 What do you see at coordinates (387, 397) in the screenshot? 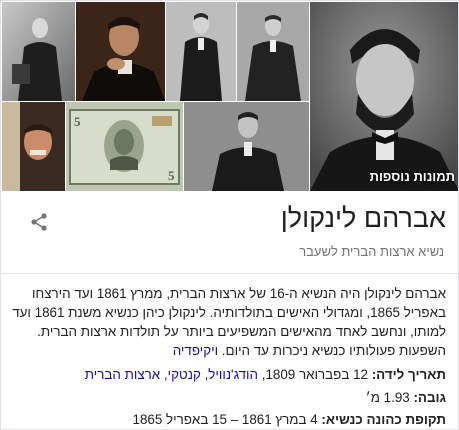
I see `fact-height-value: 1.93 מ׳` at bounding box center [387, 397].